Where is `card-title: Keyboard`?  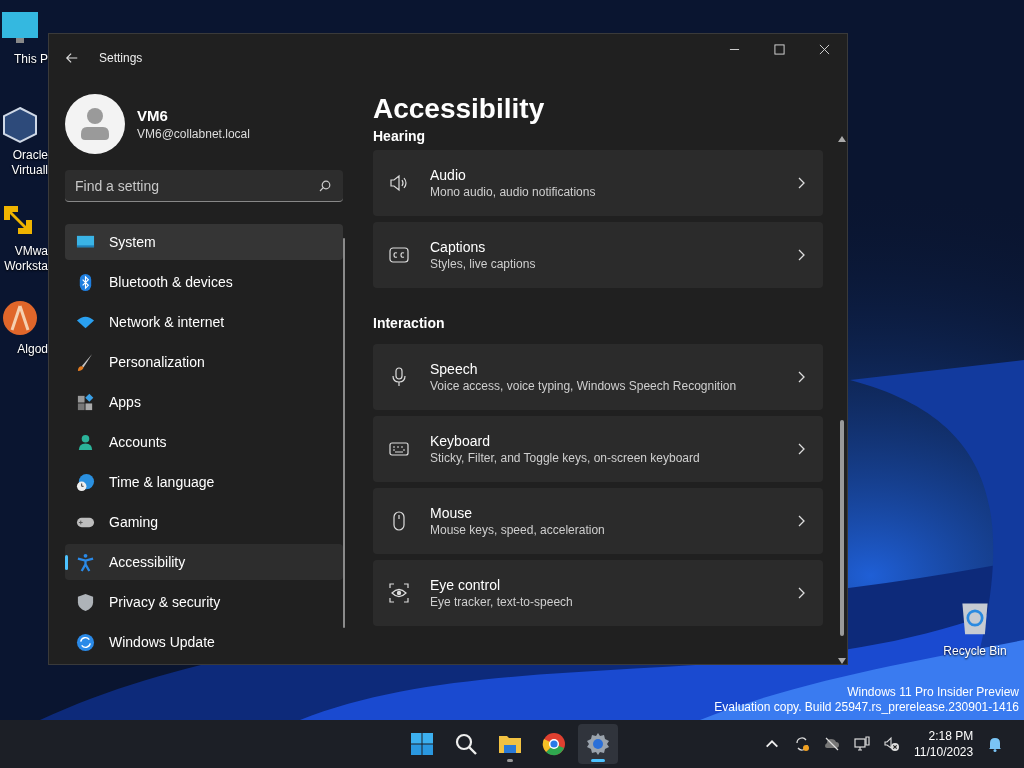
card-title: Keyboard is located at coordinates (460, 441).